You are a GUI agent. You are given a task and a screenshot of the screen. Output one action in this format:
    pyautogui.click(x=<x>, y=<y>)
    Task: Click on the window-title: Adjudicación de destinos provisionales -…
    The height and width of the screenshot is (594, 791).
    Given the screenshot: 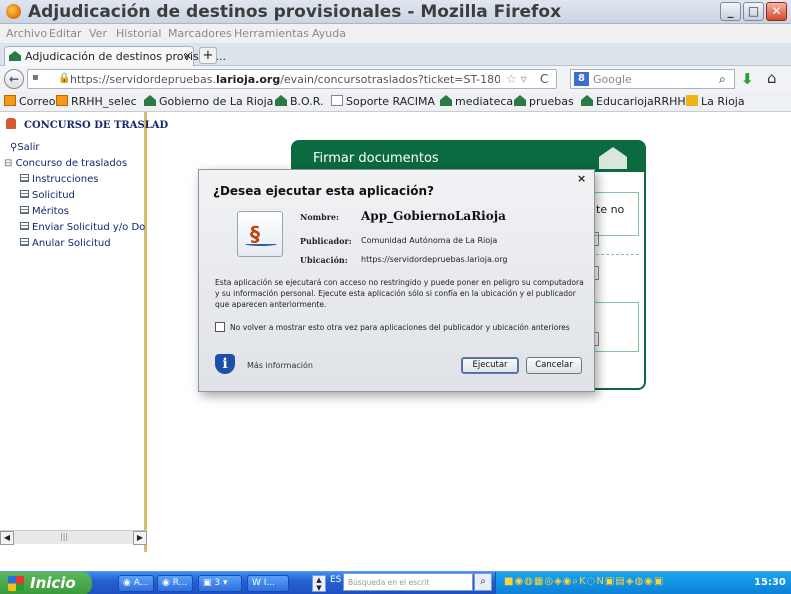 What is the action you would take?
    pyautogui.click(x=295, y=12)
    